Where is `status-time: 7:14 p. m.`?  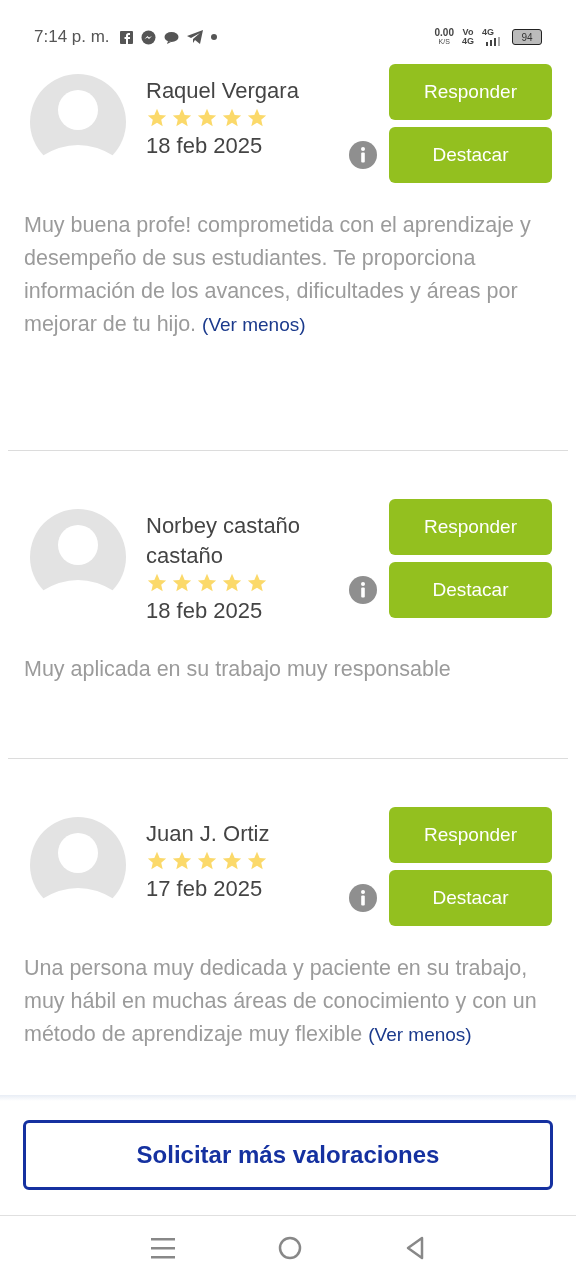
status-time: 7:14 p. m. is located at coordinates (72, 37).